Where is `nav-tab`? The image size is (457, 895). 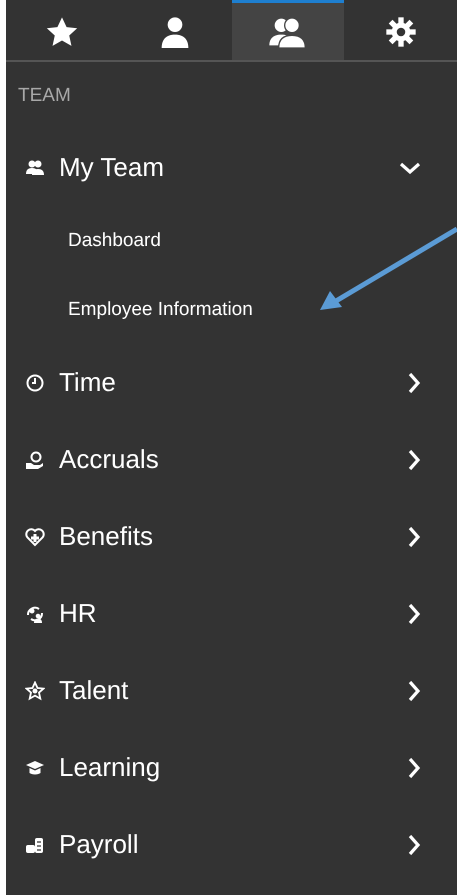
nav-tab is located at coordinates (288, 30).